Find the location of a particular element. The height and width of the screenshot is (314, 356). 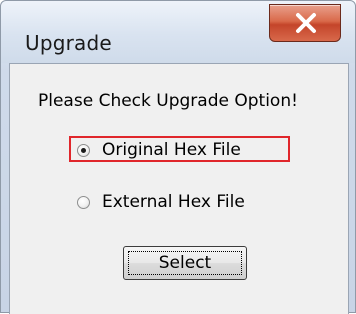

option-label: External Hex File is located at coordinates (173, 202).